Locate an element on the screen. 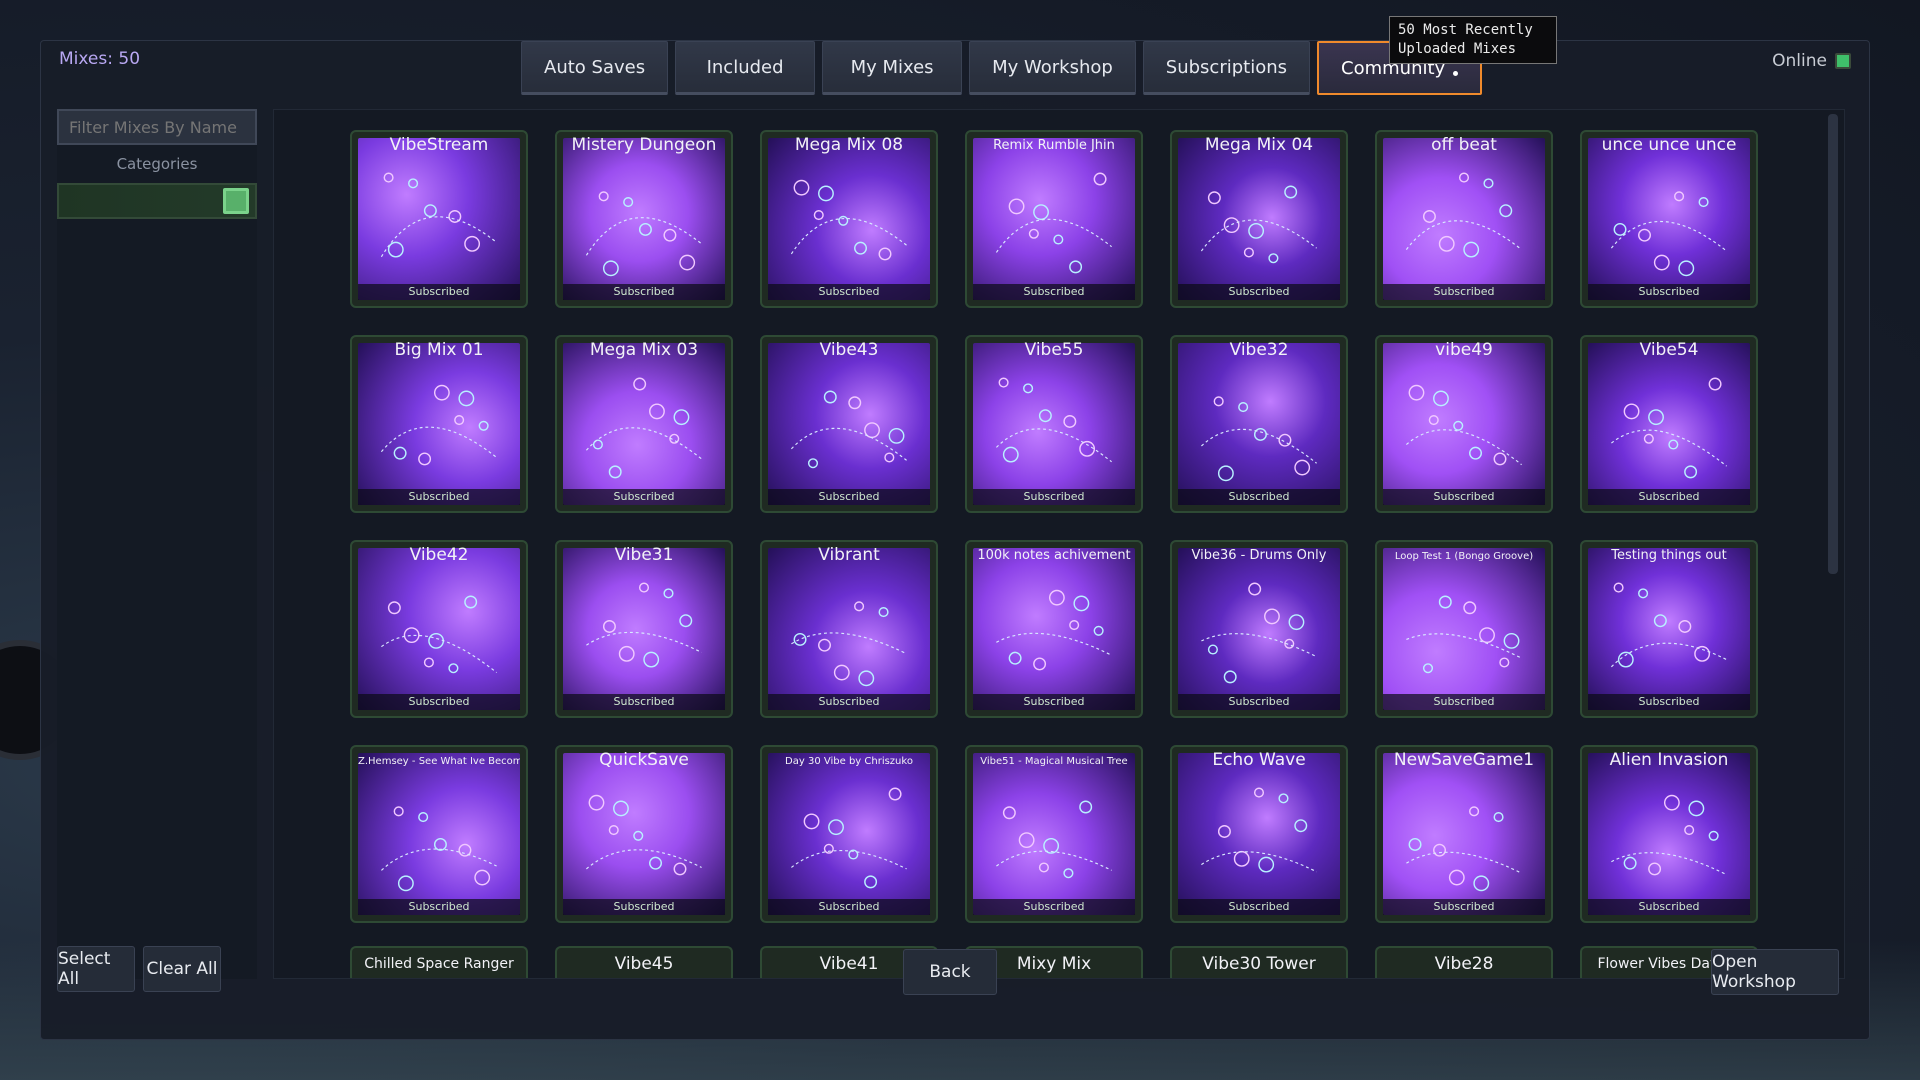  mix-card-partial: Vibe30 Tower is located at coordinates (1259, 962).